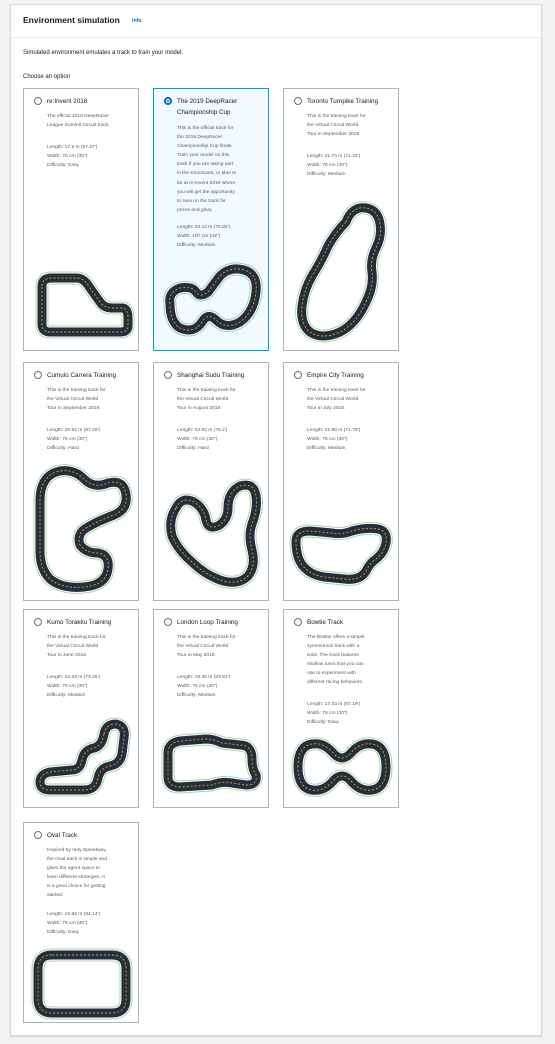 This screenshot has width=555, height=1044. What do you see at coordinates (334, 156) in the screenshot?
I see `track-length: Length: 21.74 m (71.33')` at bounding box center [334, 156].